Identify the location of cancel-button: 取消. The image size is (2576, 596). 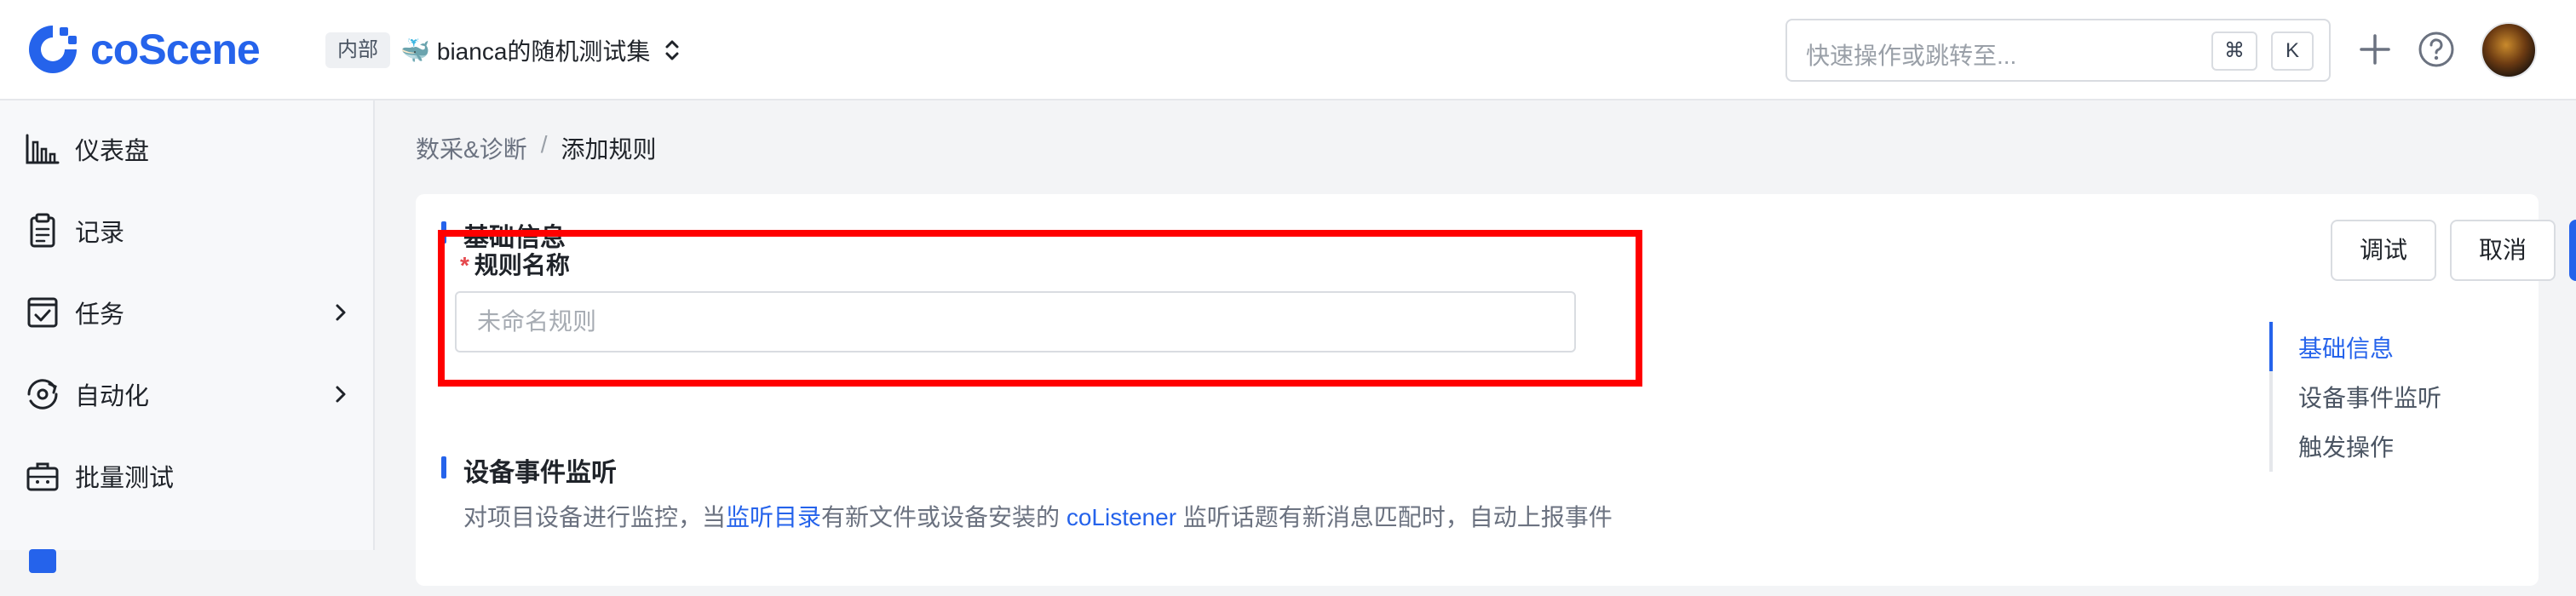
(2503, 250).